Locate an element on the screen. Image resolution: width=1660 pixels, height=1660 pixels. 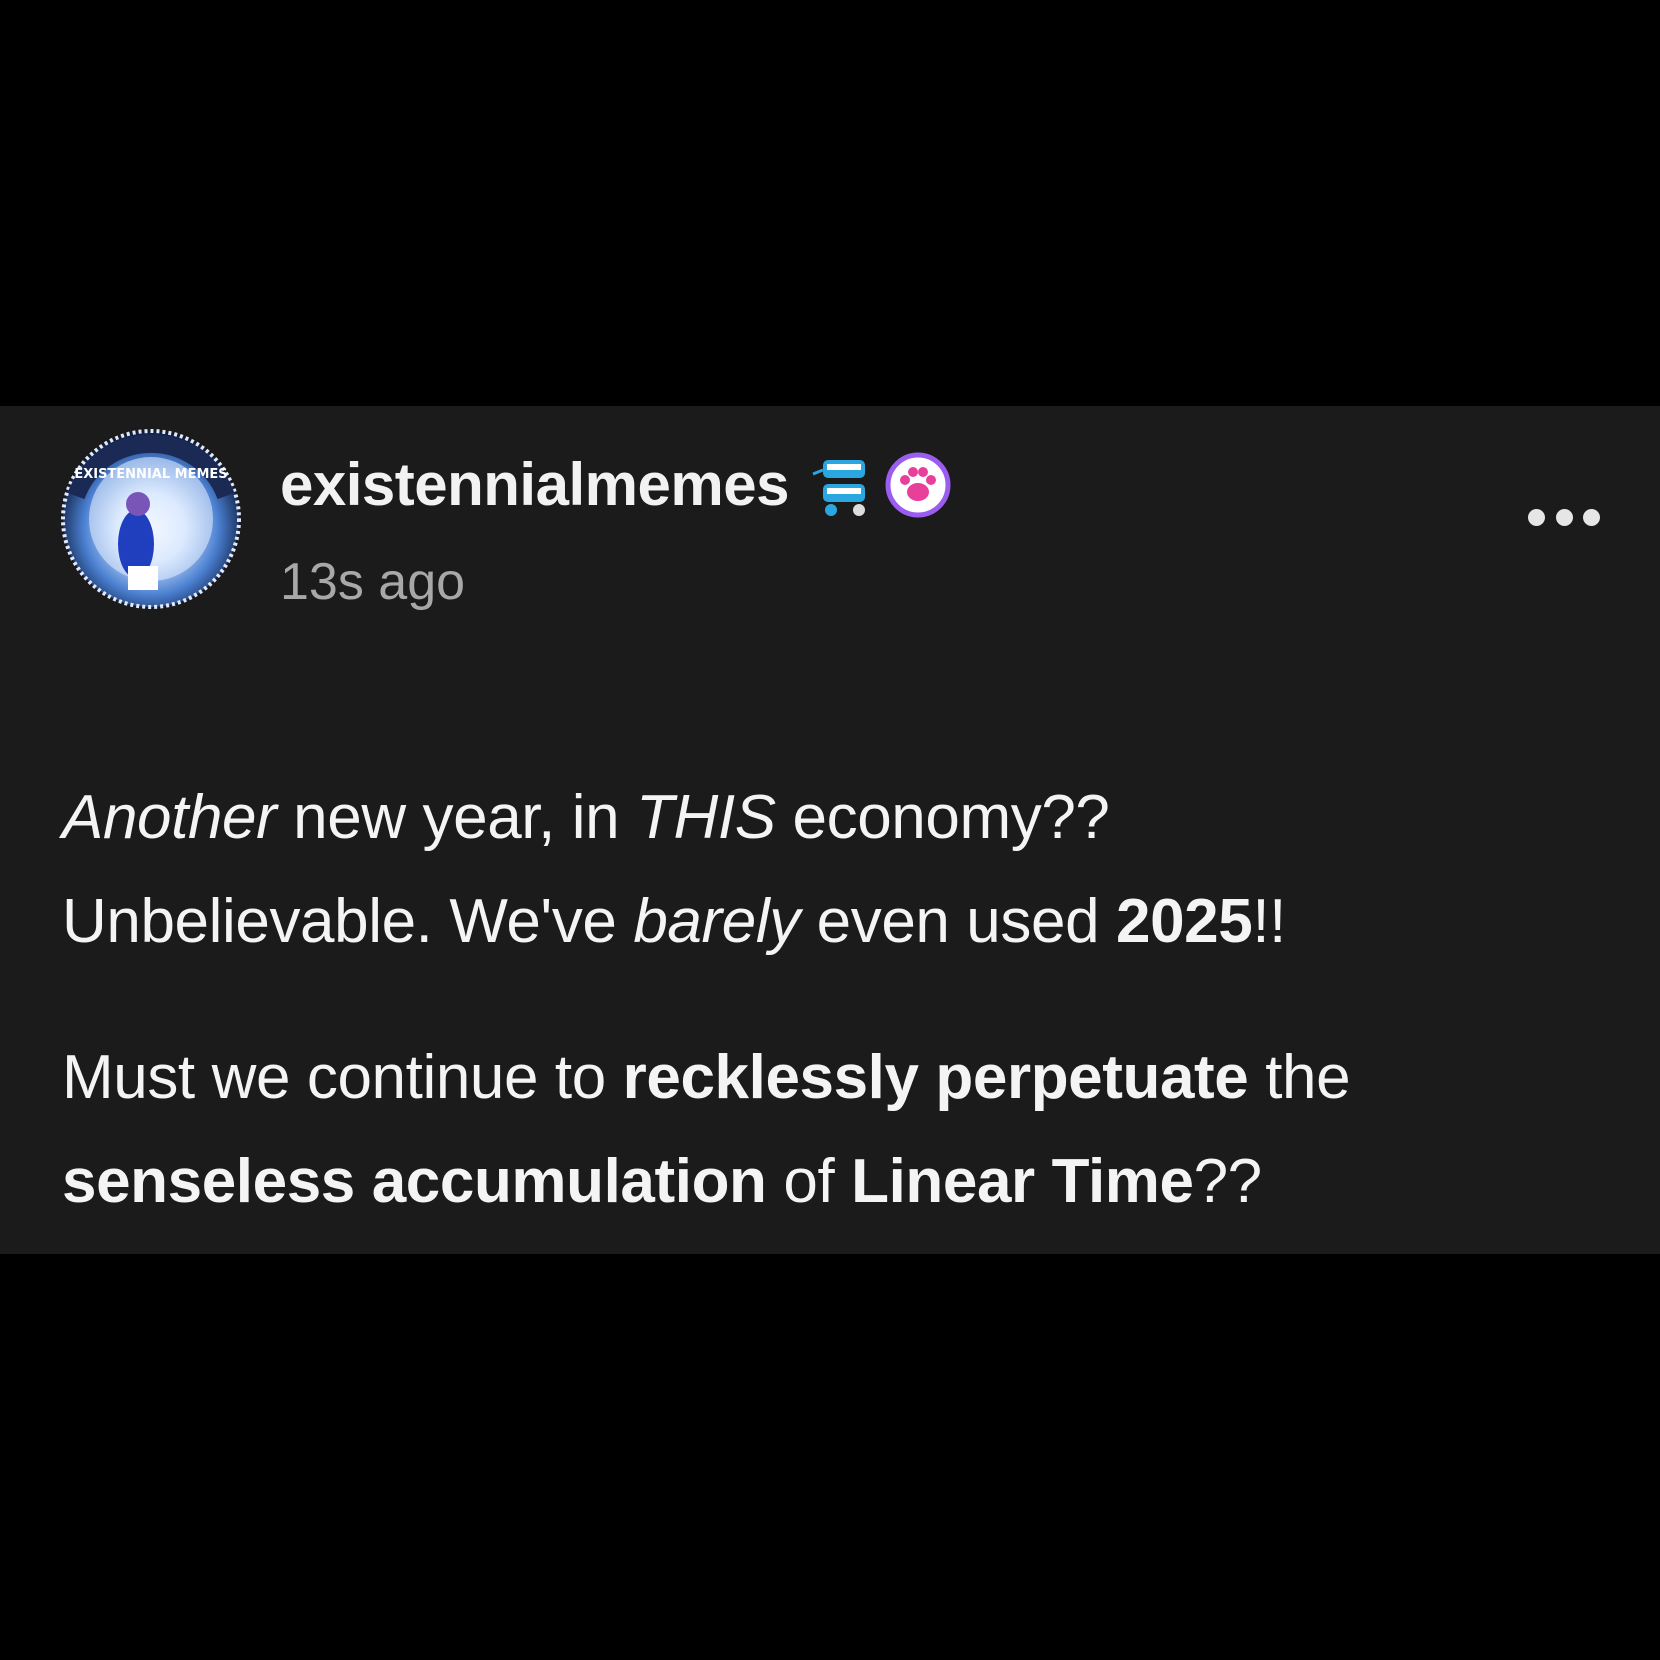
body-text: Must we continue to is located at coordinates (342, 1077).